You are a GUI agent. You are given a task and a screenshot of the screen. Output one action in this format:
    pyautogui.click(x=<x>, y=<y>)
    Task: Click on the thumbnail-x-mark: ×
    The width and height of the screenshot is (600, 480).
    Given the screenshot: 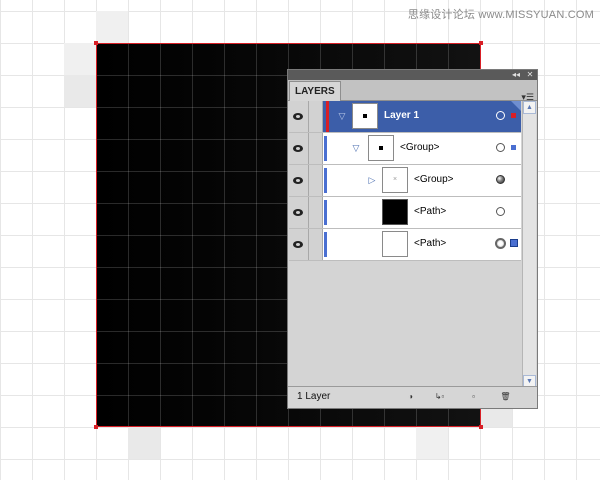 What is the action you would take?
    pyautogui.click(x=395, y=179)
    